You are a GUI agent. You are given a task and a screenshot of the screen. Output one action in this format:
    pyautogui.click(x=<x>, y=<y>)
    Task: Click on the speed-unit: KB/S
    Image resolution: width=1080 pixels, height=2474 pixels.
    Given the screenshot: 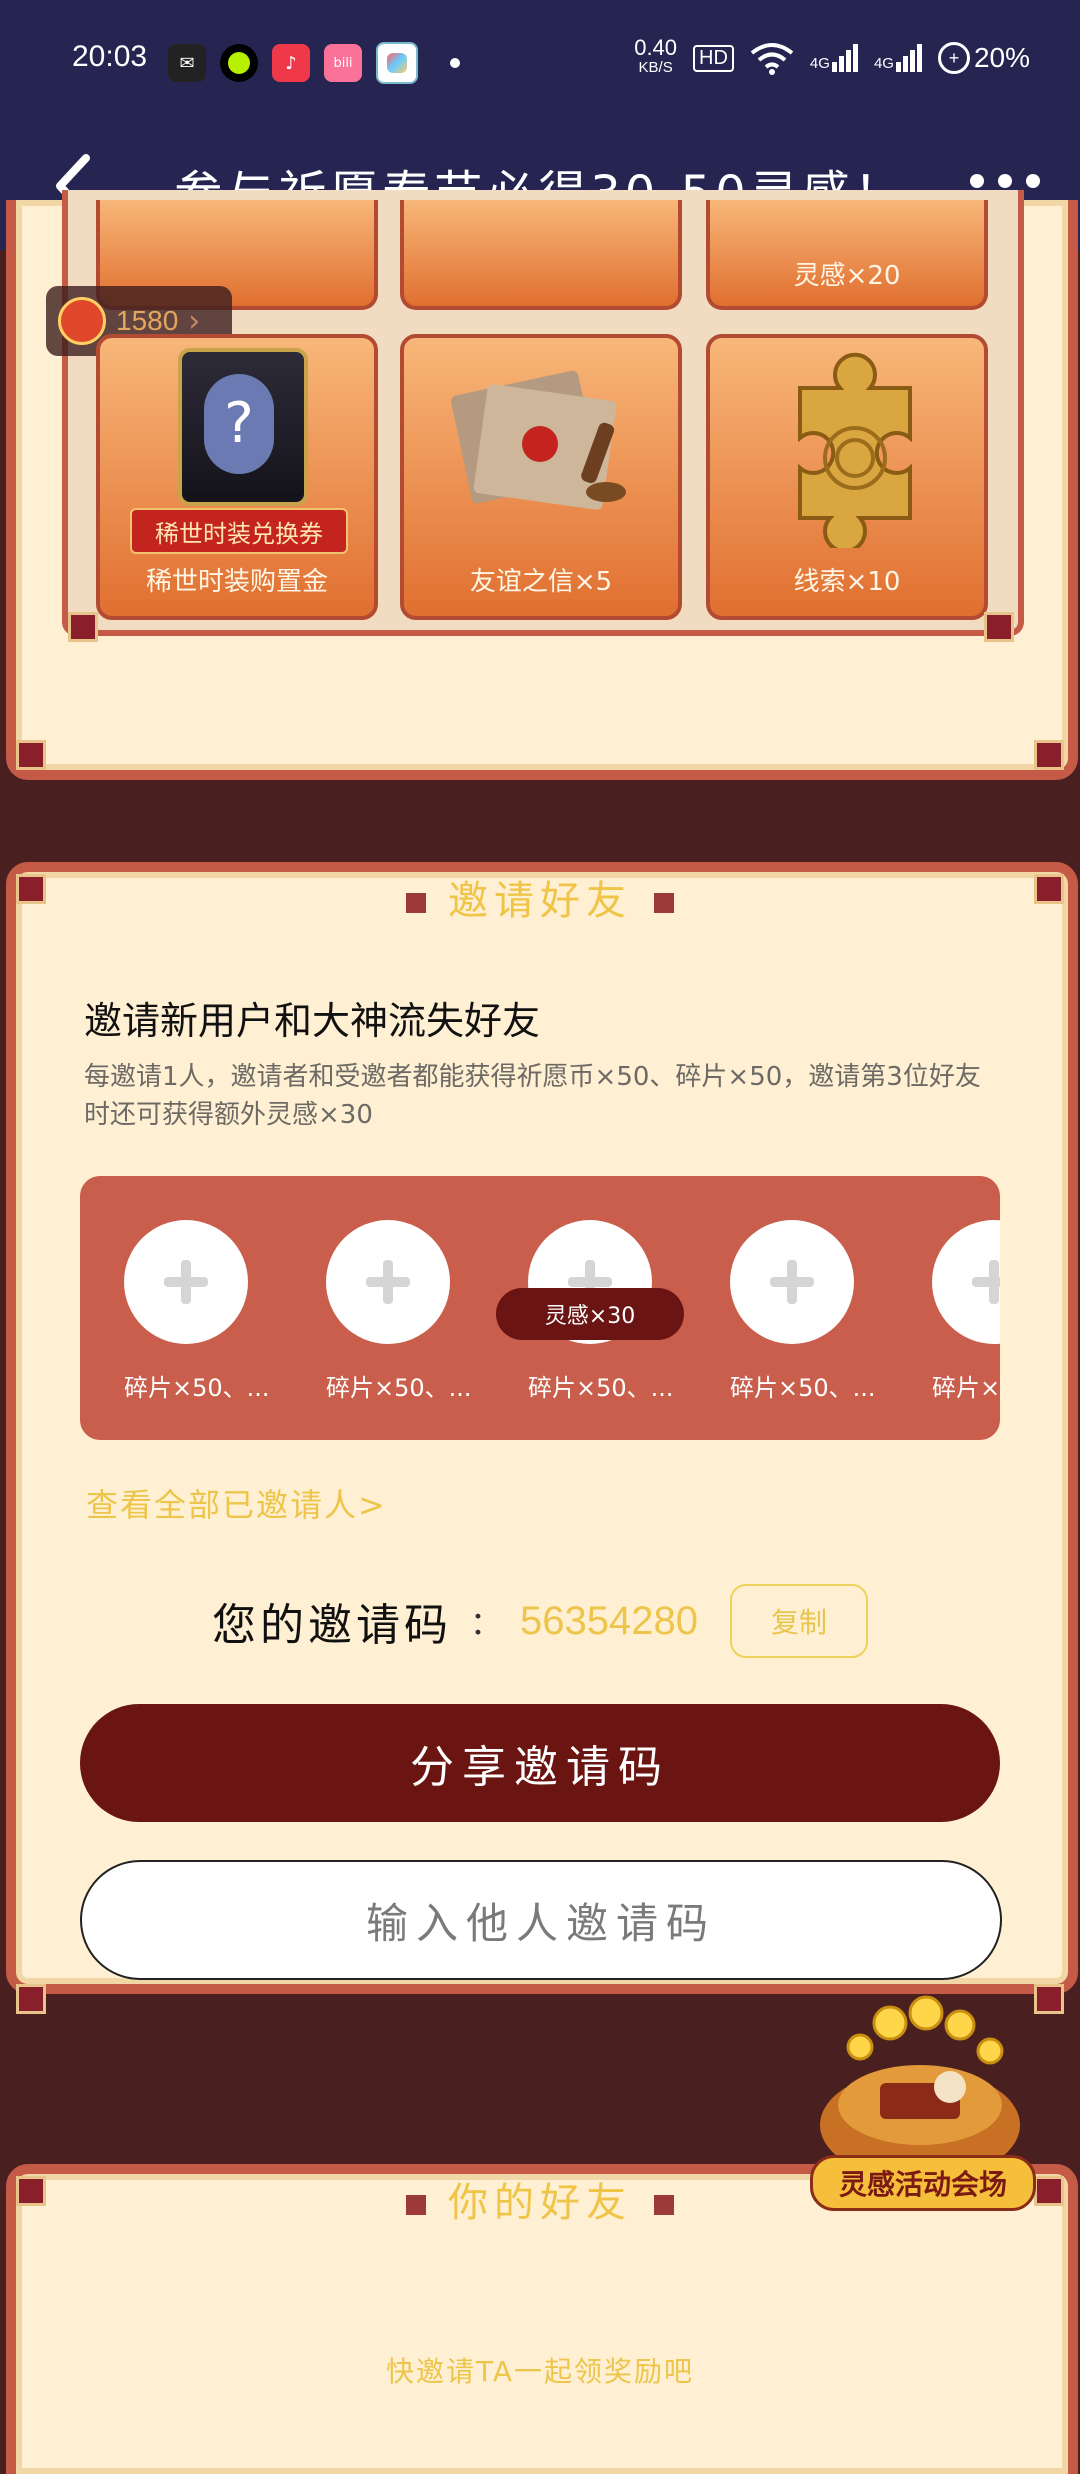 What is the action you would take?
    pyautogui.click(x=655, y=67)
    